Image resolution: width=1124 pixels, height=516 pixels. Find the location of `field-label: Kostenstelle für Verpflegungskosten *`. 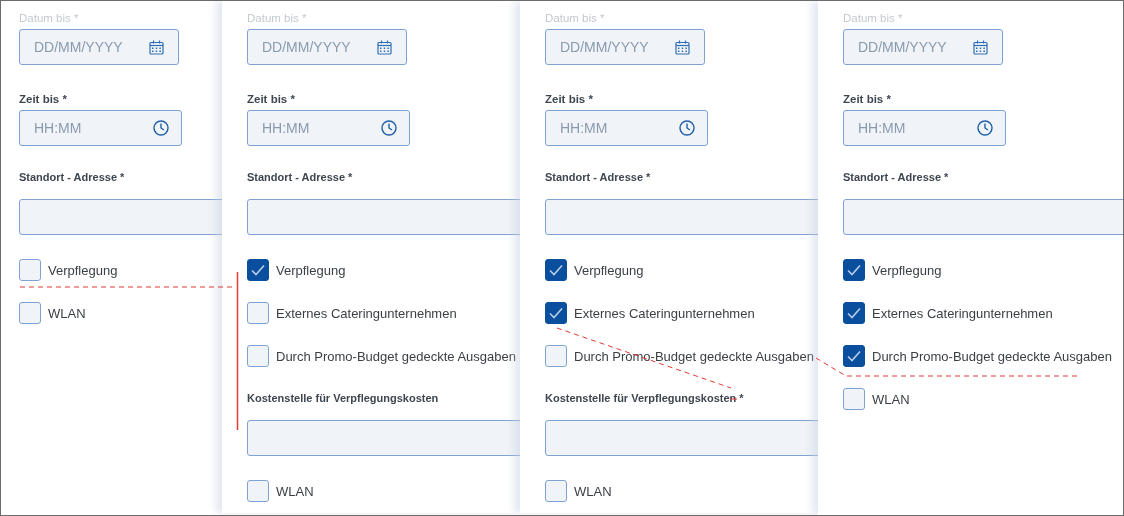

field-label: Kostenstelle für Verpflegungskosten * is located at coordinates (644, 398).